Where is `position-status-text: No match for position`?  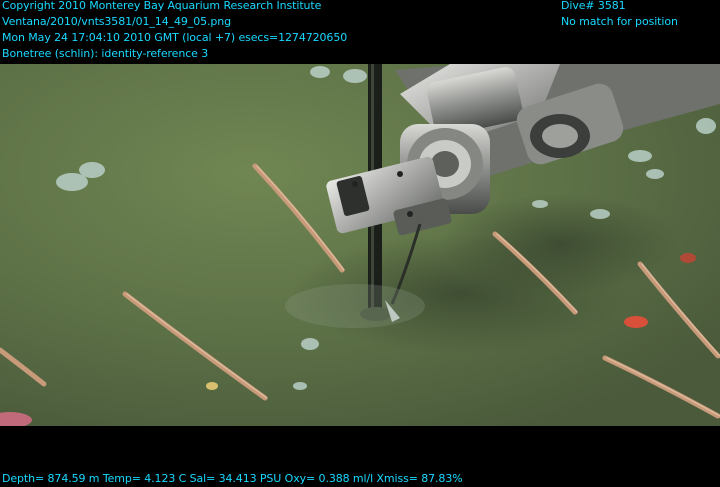 position-status-text: No match for position is located at coordinates (619, 21).